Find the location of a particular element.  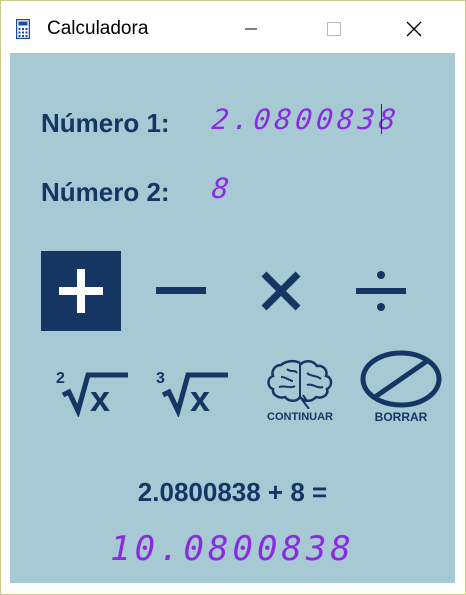

divide-button is located at coordinates (381, 291).